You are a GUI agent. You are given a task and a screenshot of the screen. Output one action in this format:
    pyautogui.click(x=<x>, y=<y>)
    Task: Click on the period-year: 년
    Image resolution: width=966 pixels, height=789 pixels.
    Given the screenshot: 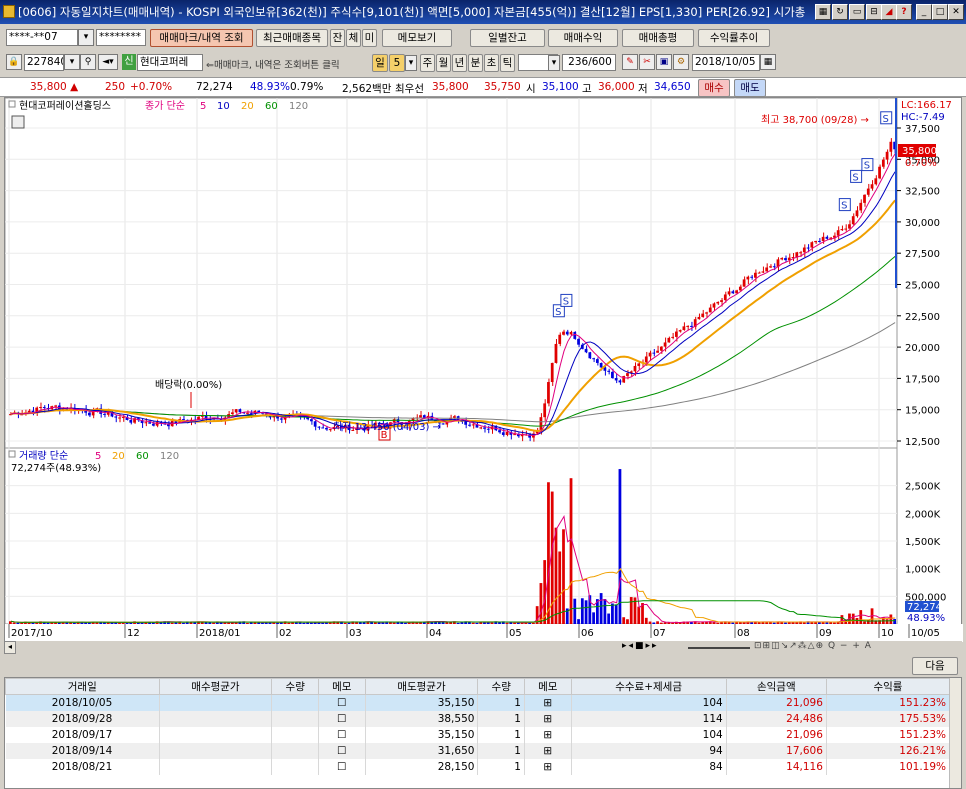 What is the action you would take?
    pyautogui.click(x=459, y=63)
    